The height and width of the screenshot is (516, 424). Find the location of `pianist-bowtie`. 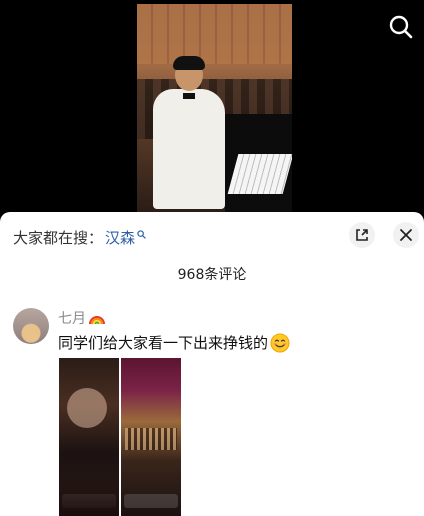

pianist-bowtie is located at coordinates (189, 96).